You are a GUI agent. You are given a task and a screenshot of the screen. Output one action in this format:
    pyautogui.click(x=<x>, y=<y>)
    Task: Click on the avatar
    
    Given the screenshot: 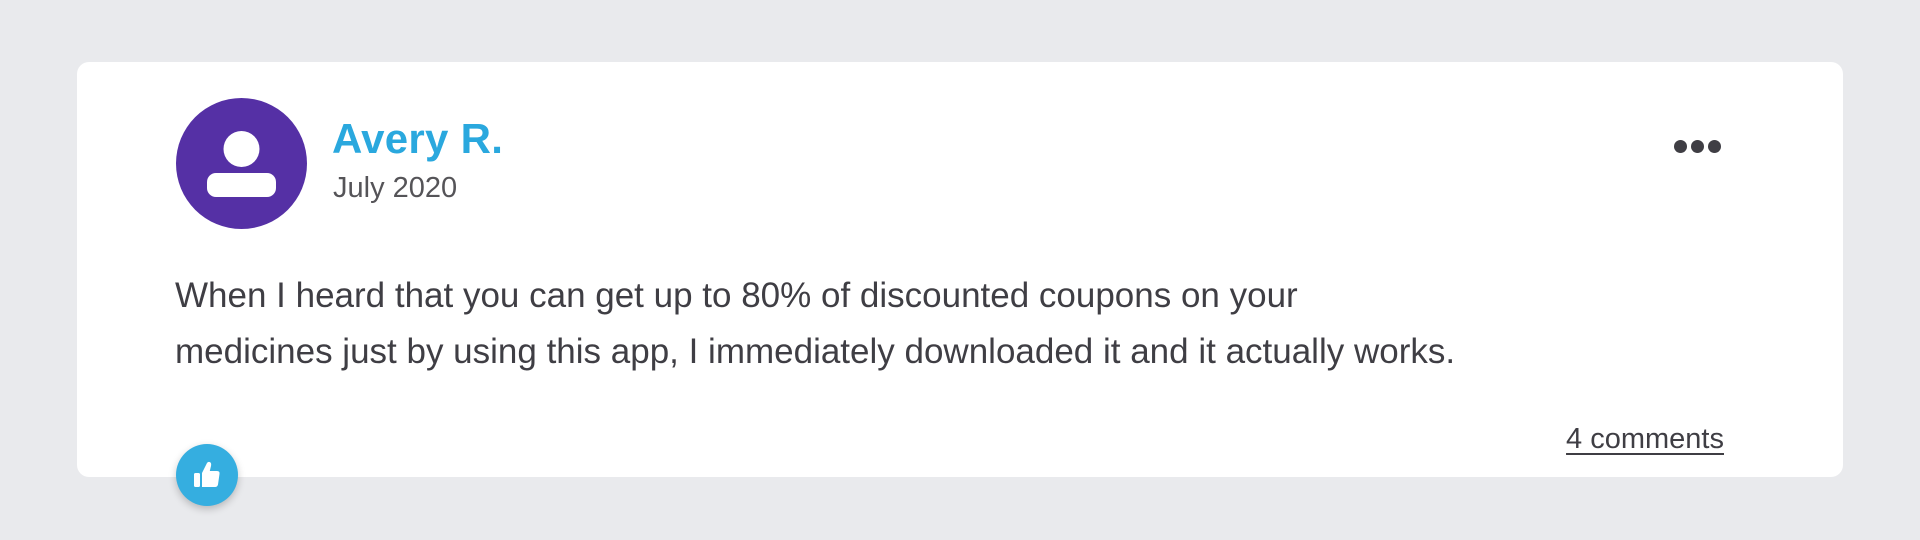 What is the action you would take?
    pyautogui.click(x=241, y=163)
    